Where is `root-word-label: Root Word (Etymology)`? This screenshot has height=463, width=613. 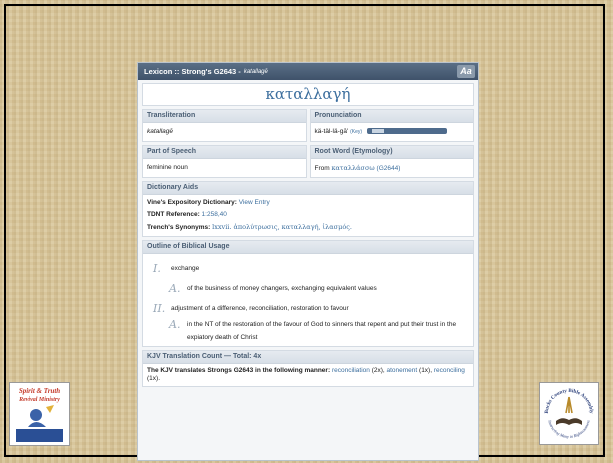
root-word-label: Root Word (Etymology) is located at coordinates (391, 152).